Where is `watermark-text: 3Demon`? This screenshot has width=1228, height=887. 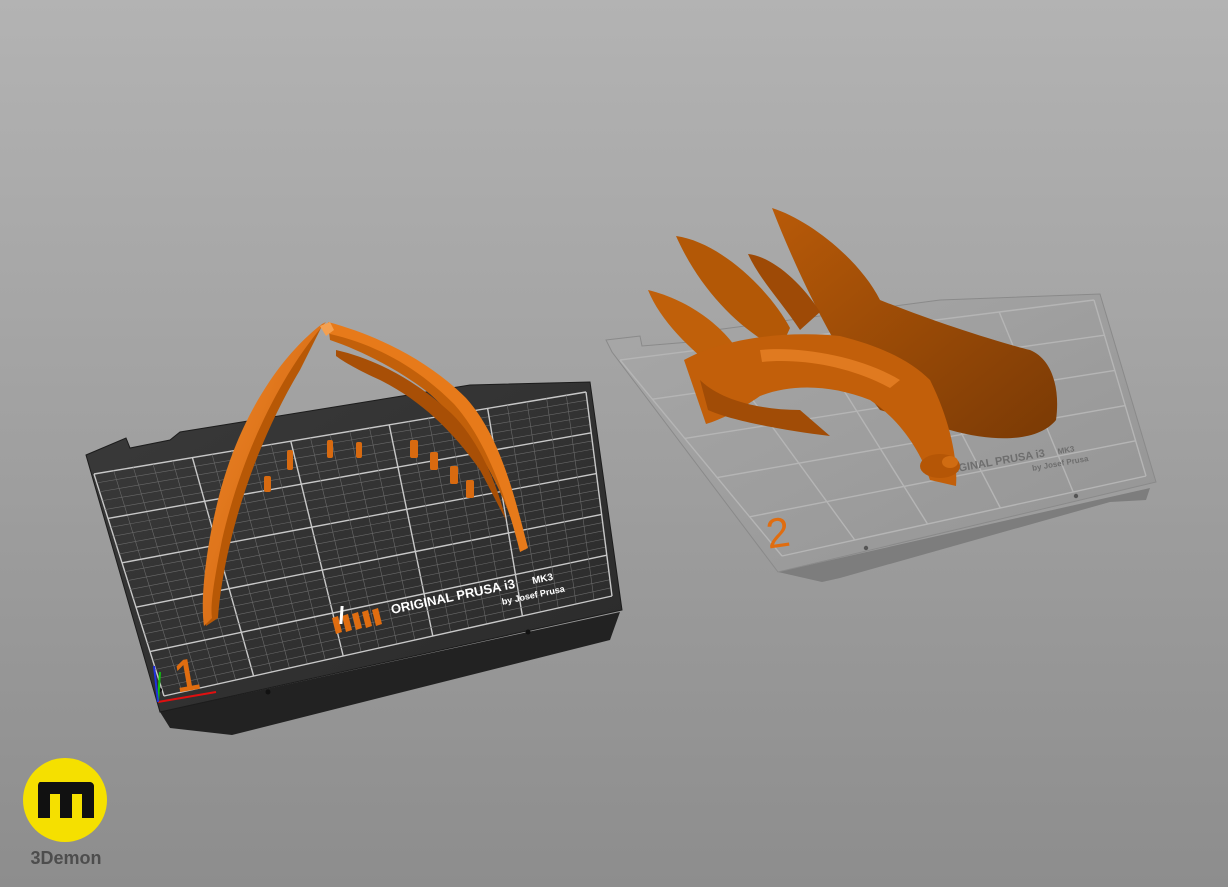 watermark-text: 3Demon is located at coordinates (66, 858).